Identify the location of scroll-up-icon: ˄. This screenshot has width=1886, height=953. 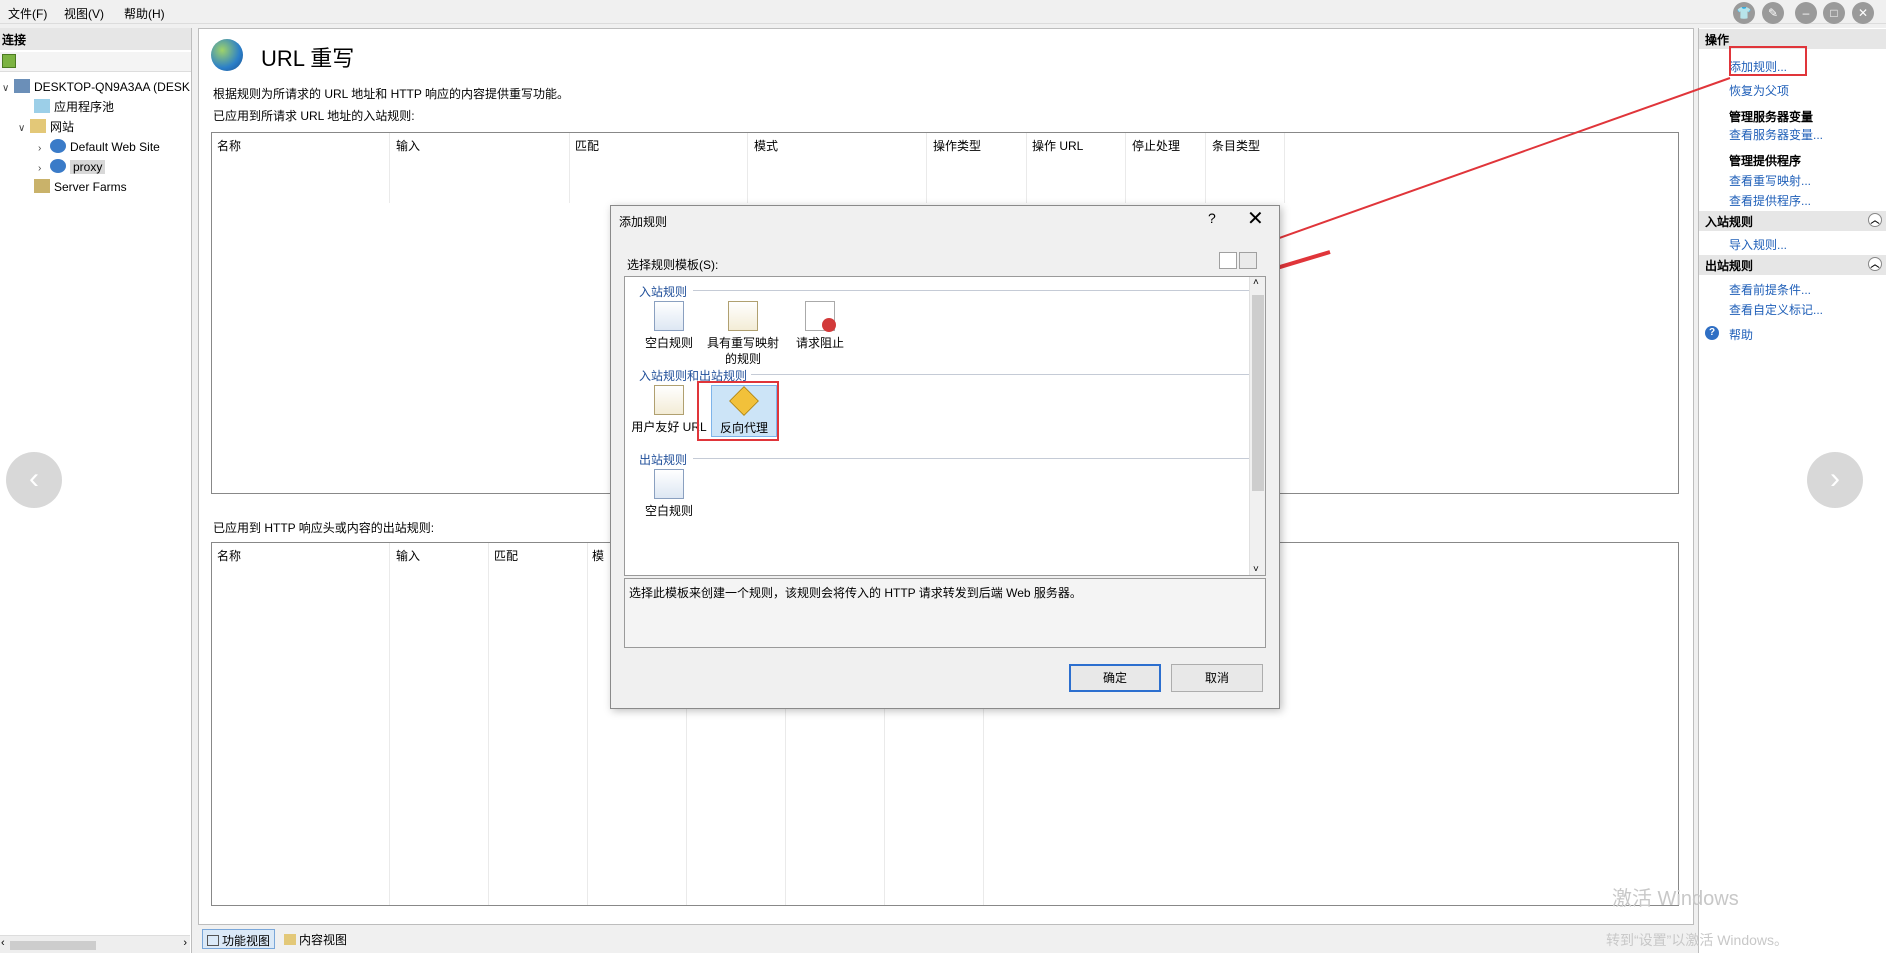
(1256, 282).